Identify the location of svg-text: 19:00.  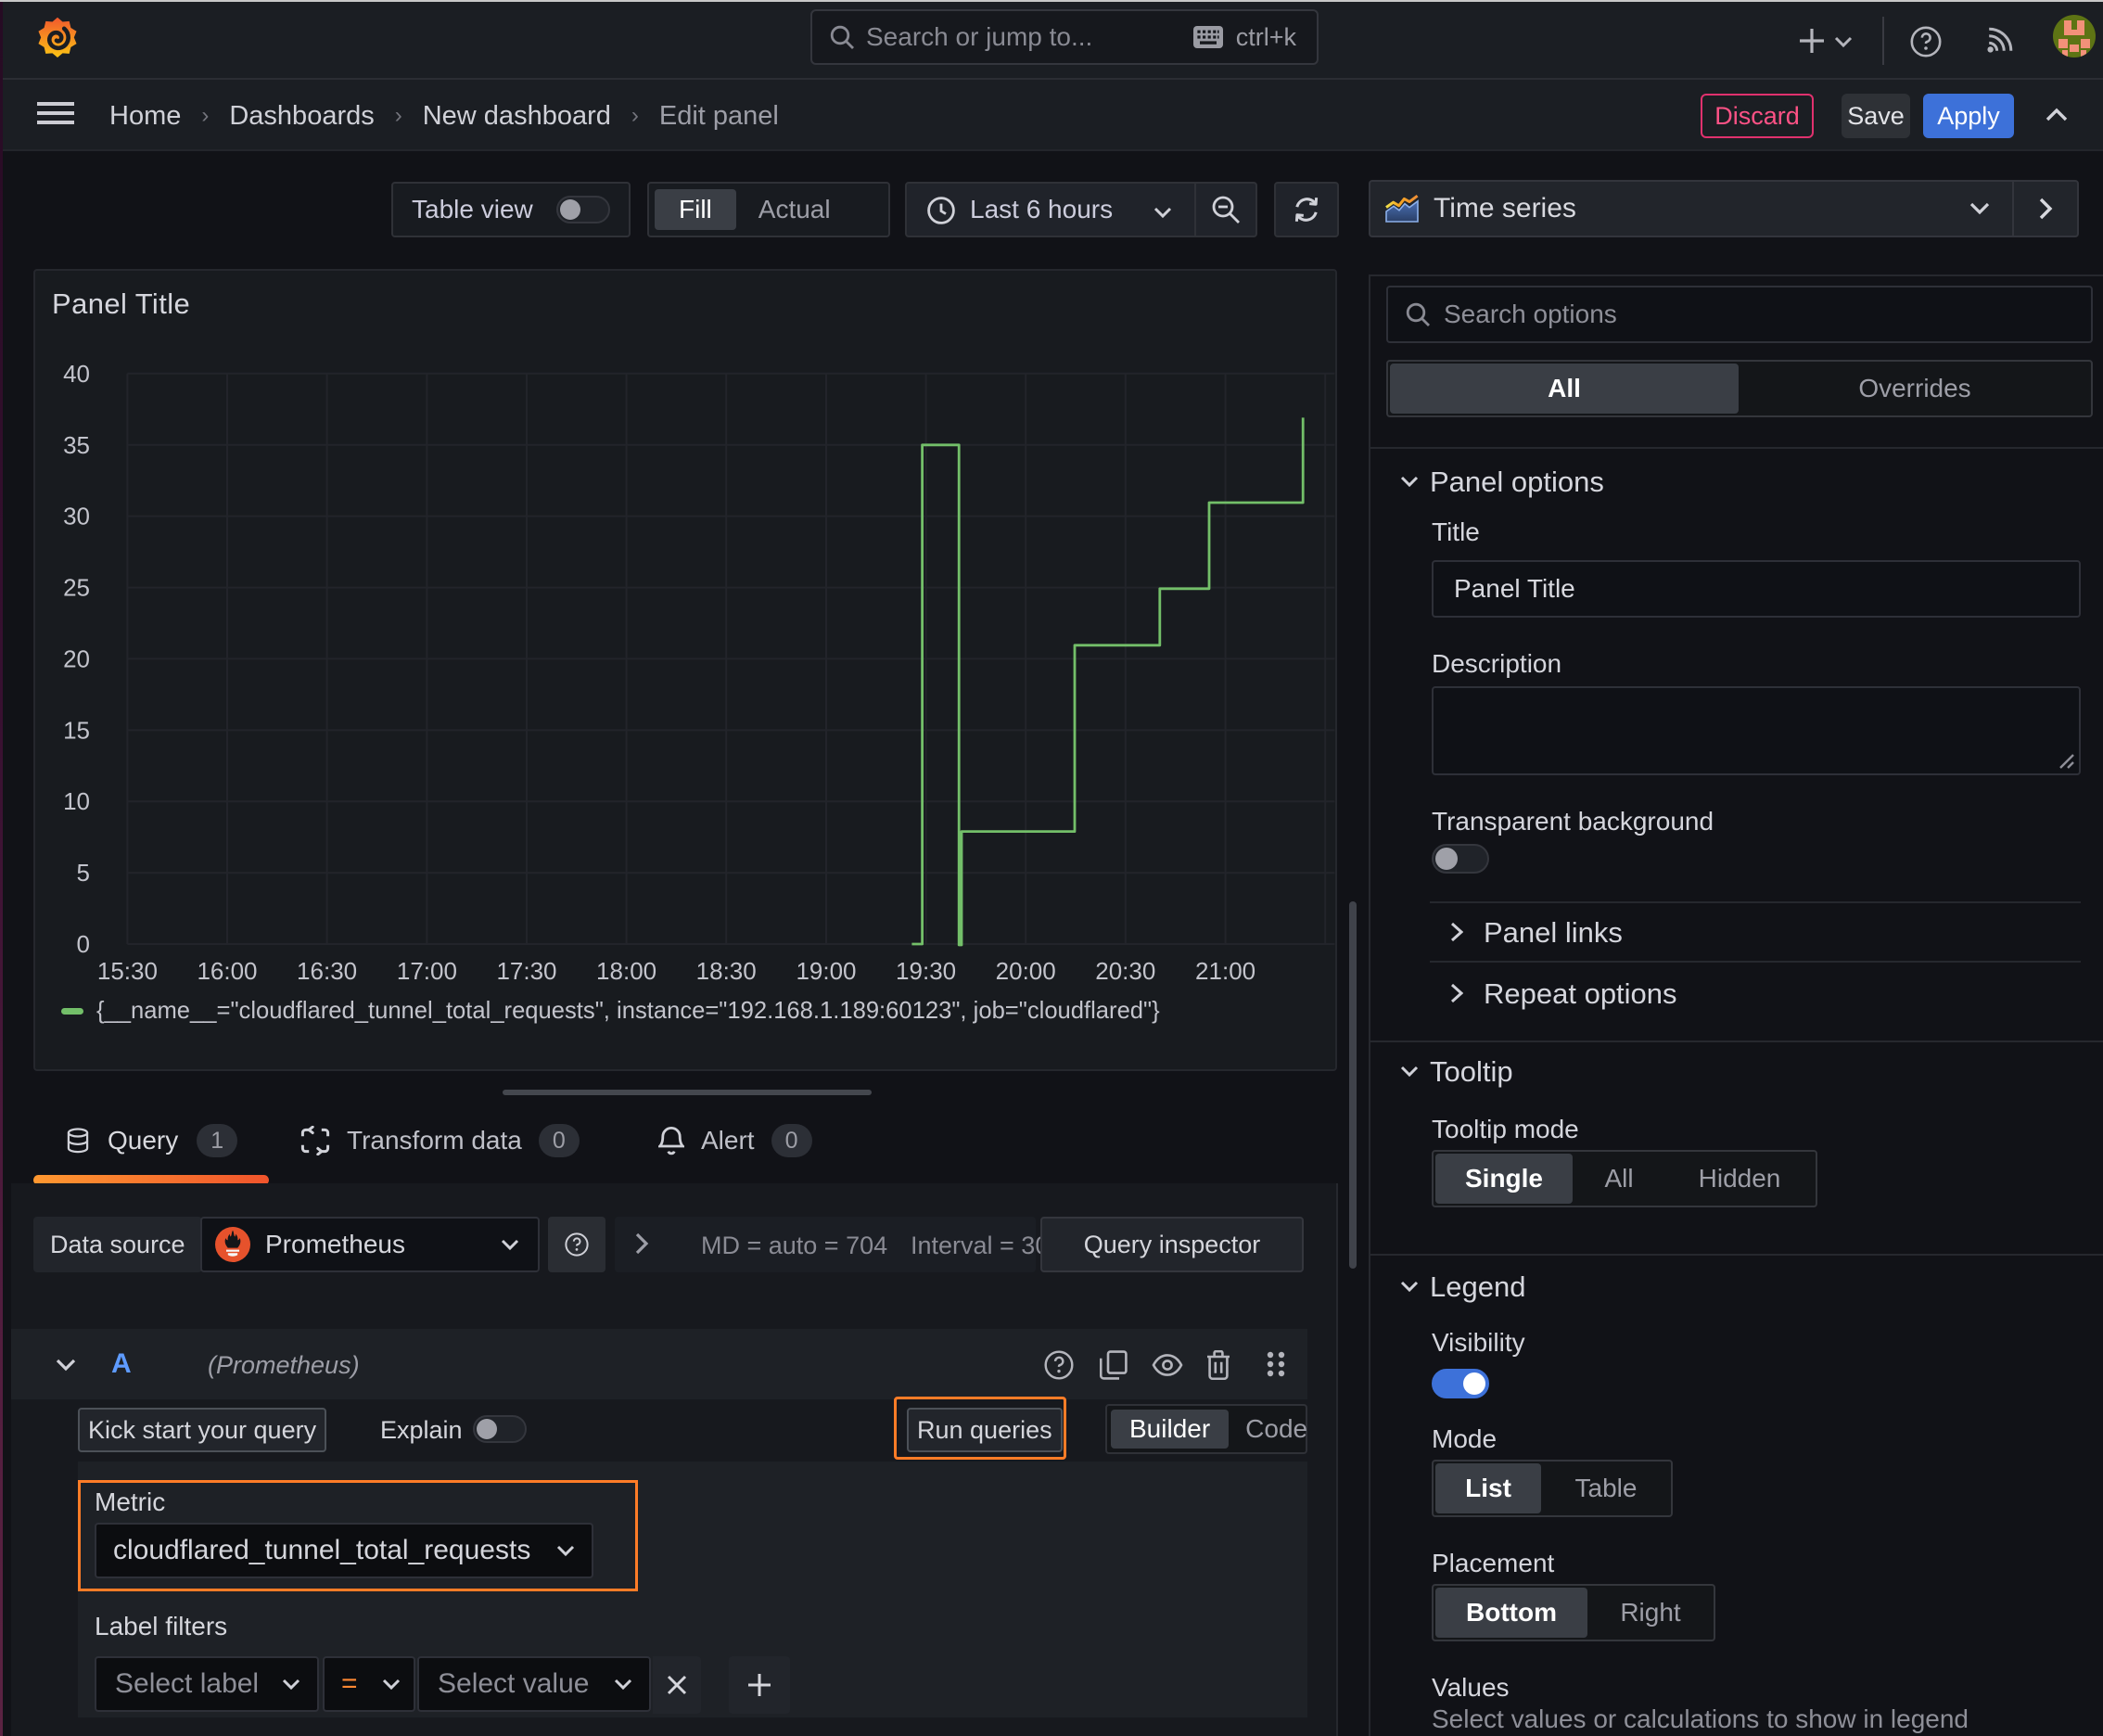
(826, 971).